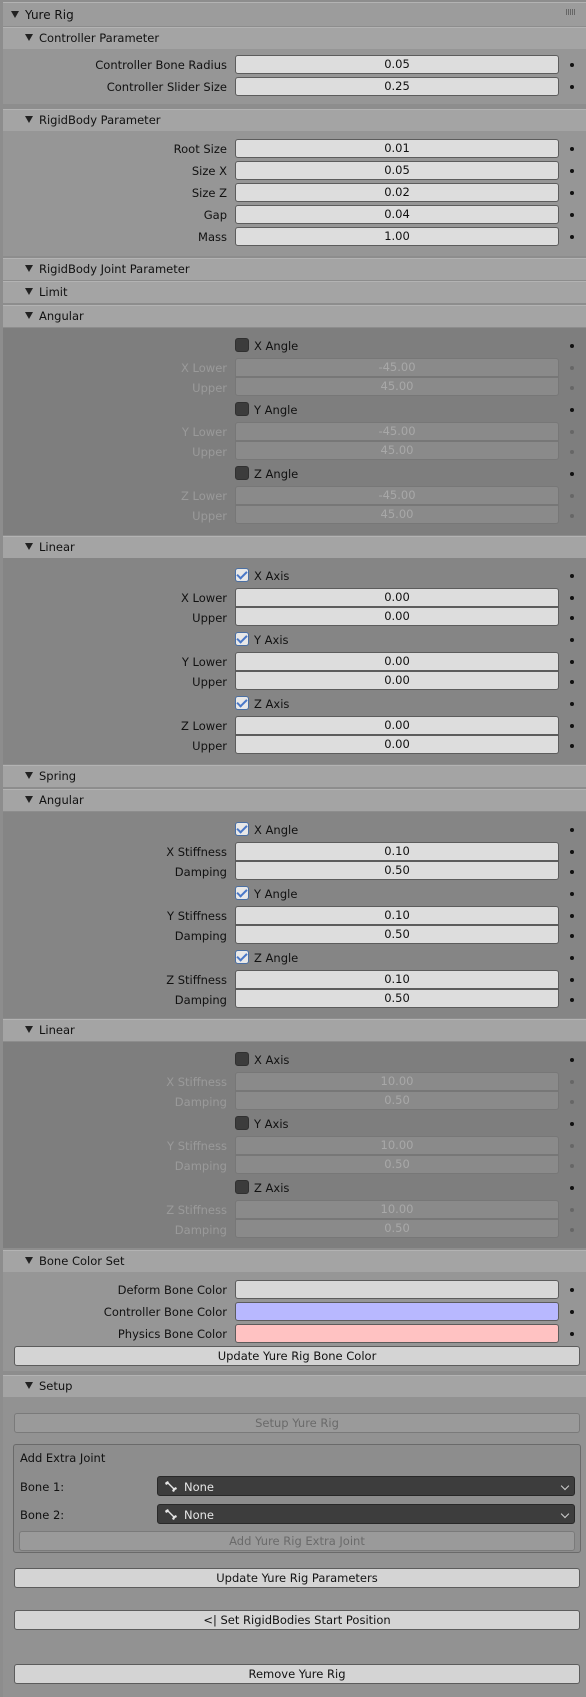 This screenshot has height=1697, width=586. What do you see at coordinates (397, 86) in the screenshot?
I see `controller-slider-size-field: 0.25` at bounding box center [397, 86].